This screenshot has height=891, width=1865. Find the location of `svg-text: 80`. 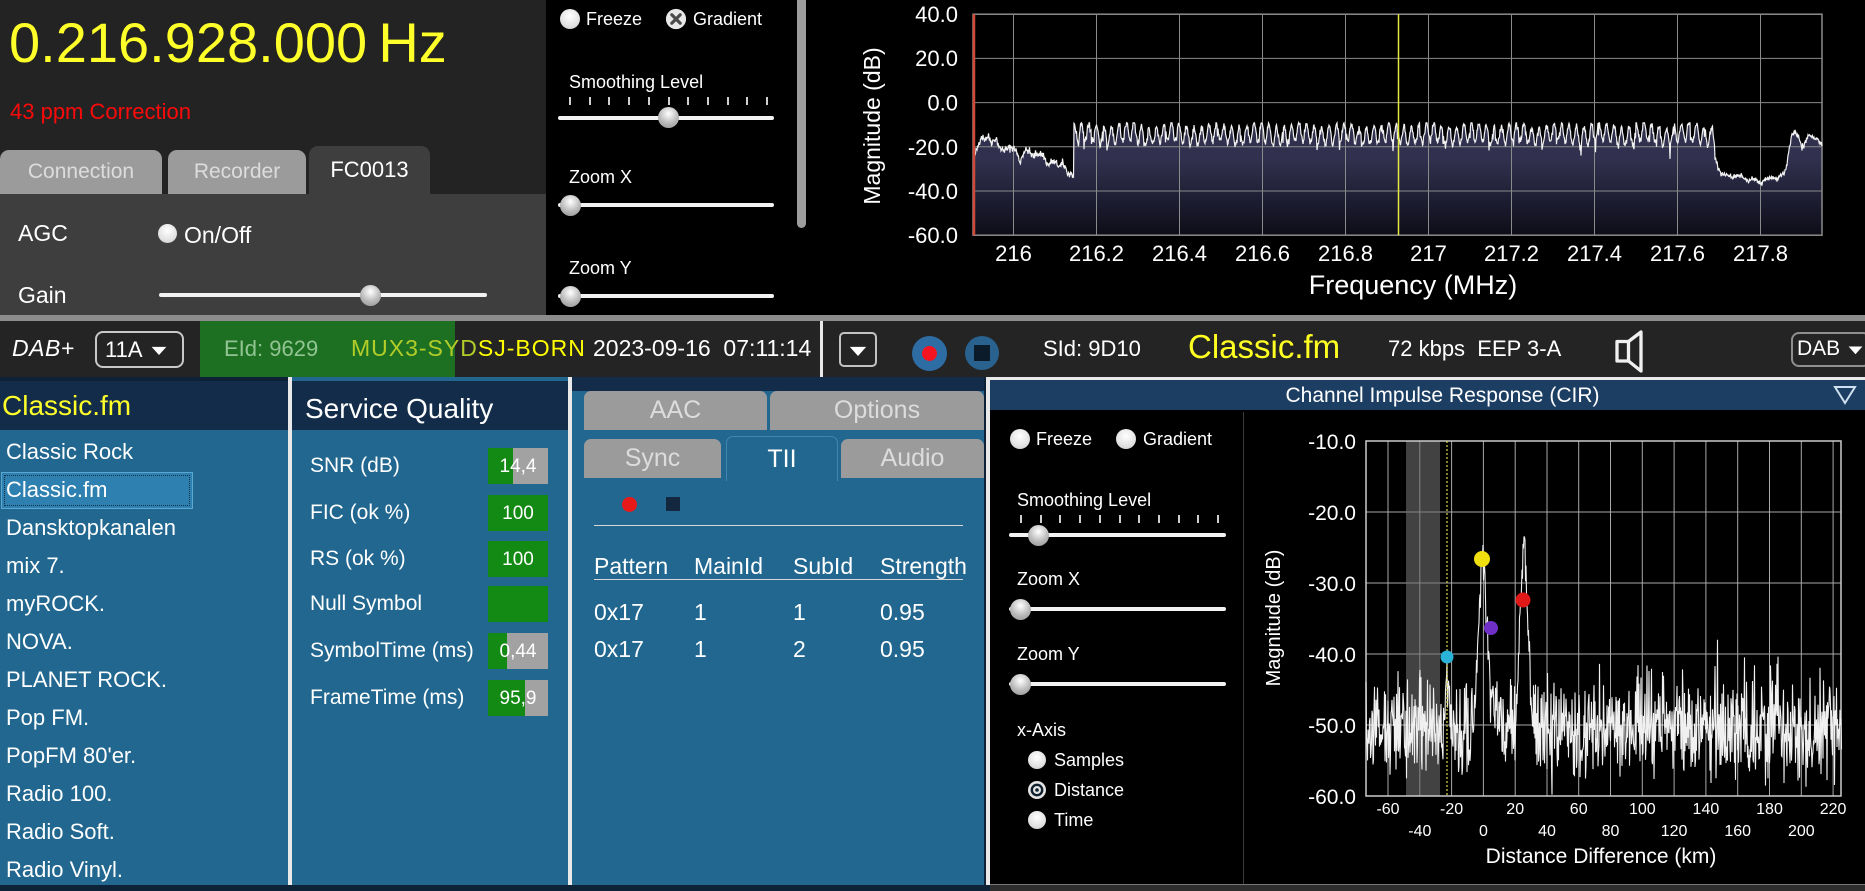

svg-text: 80 is located at coordinates (1611, 831).